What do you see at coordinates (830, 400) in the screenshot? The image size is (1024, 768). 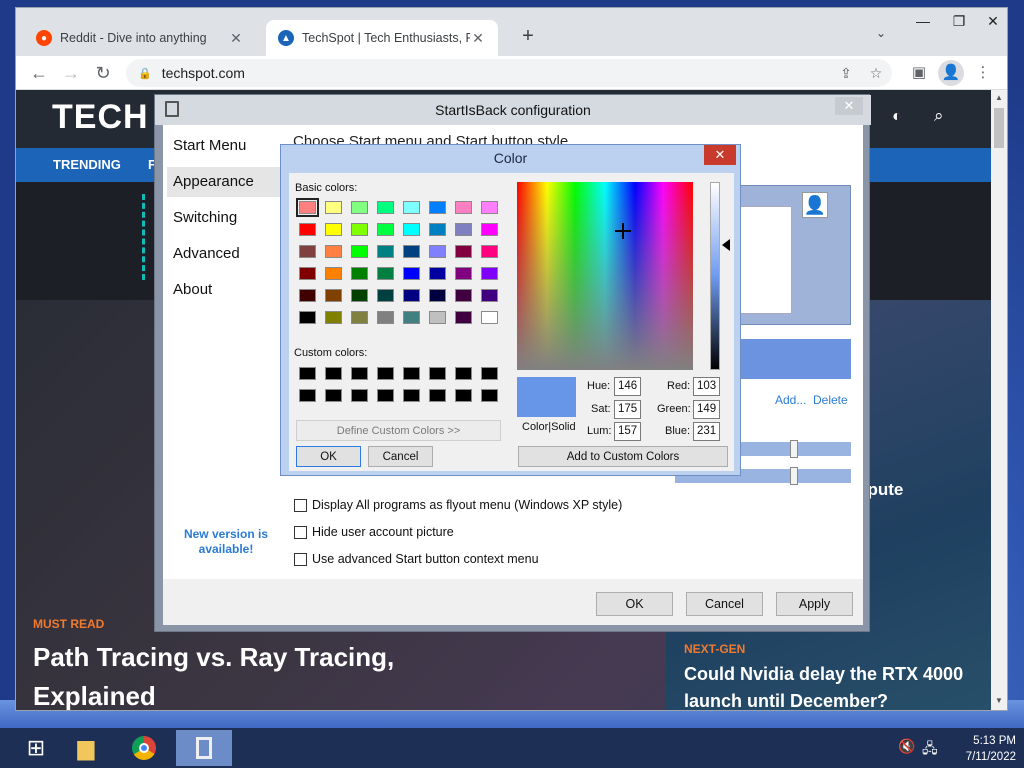 I see `delete-link: Delete` at bounding box center [830, 400].